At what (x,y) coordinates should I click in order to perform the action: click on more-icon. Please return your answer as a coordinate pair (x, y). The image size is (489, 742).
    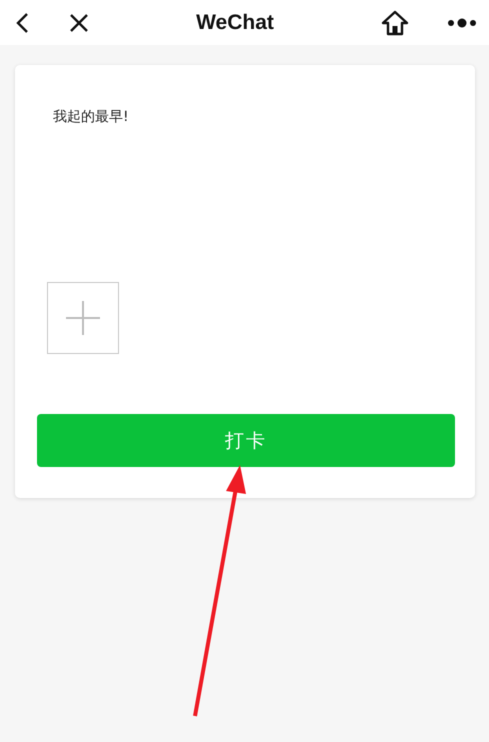
    Looking at the image, I should click on (462, 22).